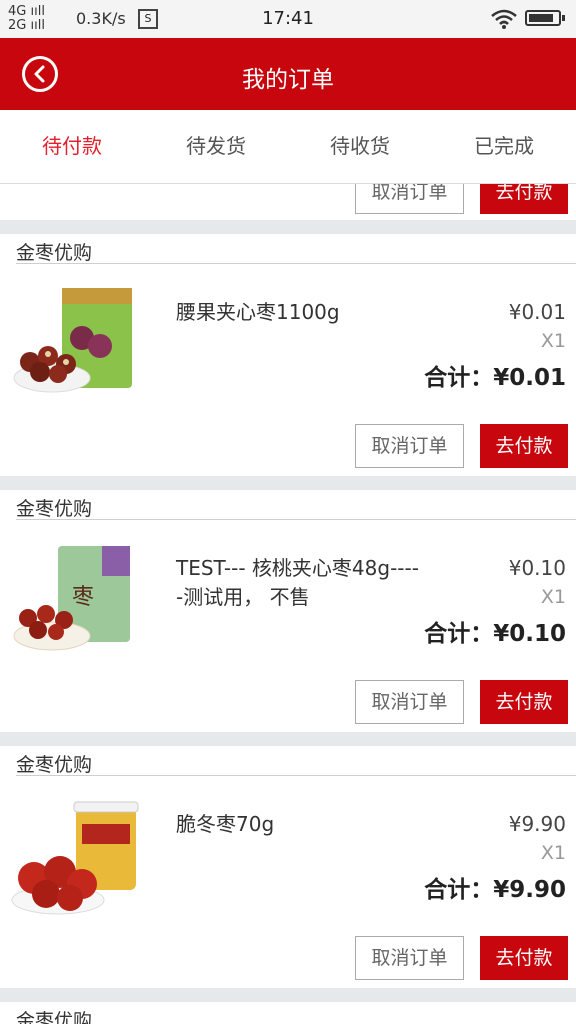 The image size is (576, 1024). I want to click on order-status-tabs: 待付款 待发货 待收货 已完成, so click(288, 147).